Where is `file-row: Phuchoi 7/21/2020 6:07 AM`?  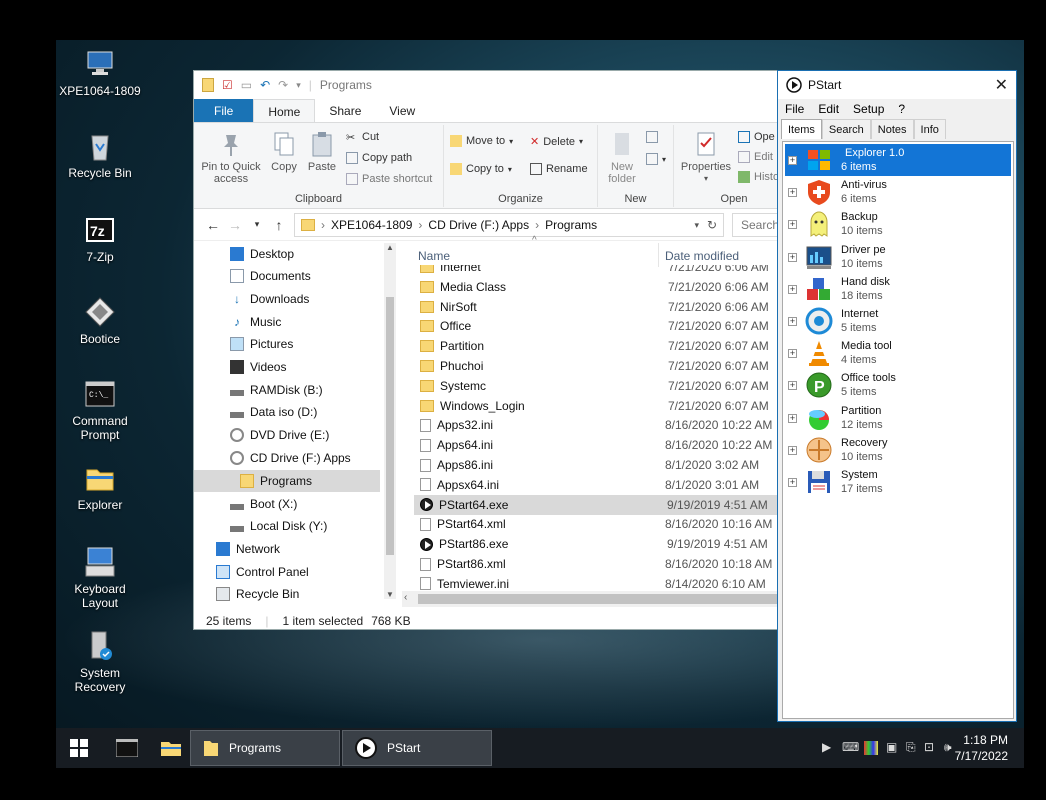
file-row: Phuchoi 7/21/2020 6:07 AM is located at coordinates (603, 366).